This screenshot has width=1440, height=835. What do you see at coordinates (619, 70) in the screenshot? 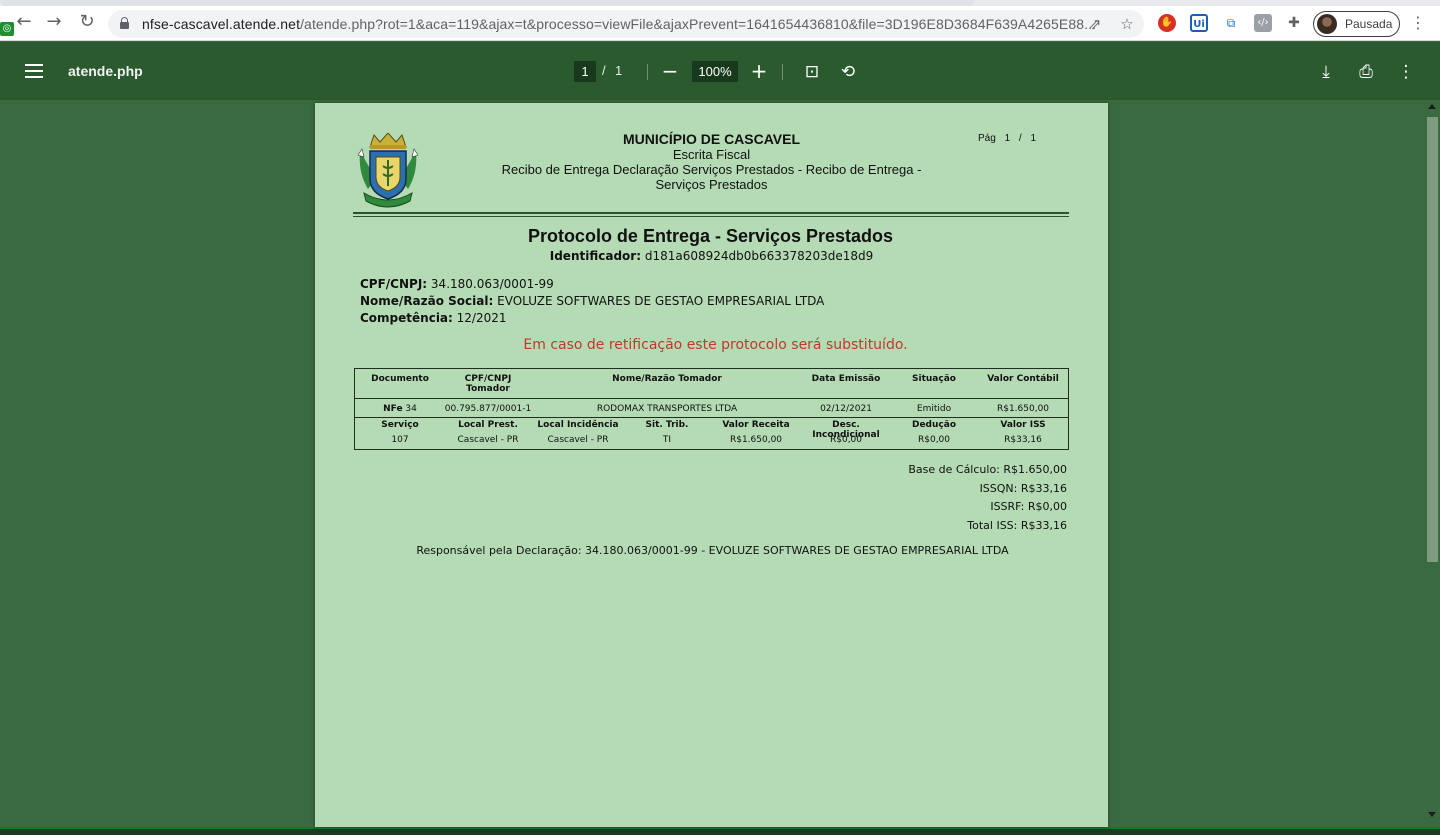
I see `page-total: 1` at bounding box center [619, 70].